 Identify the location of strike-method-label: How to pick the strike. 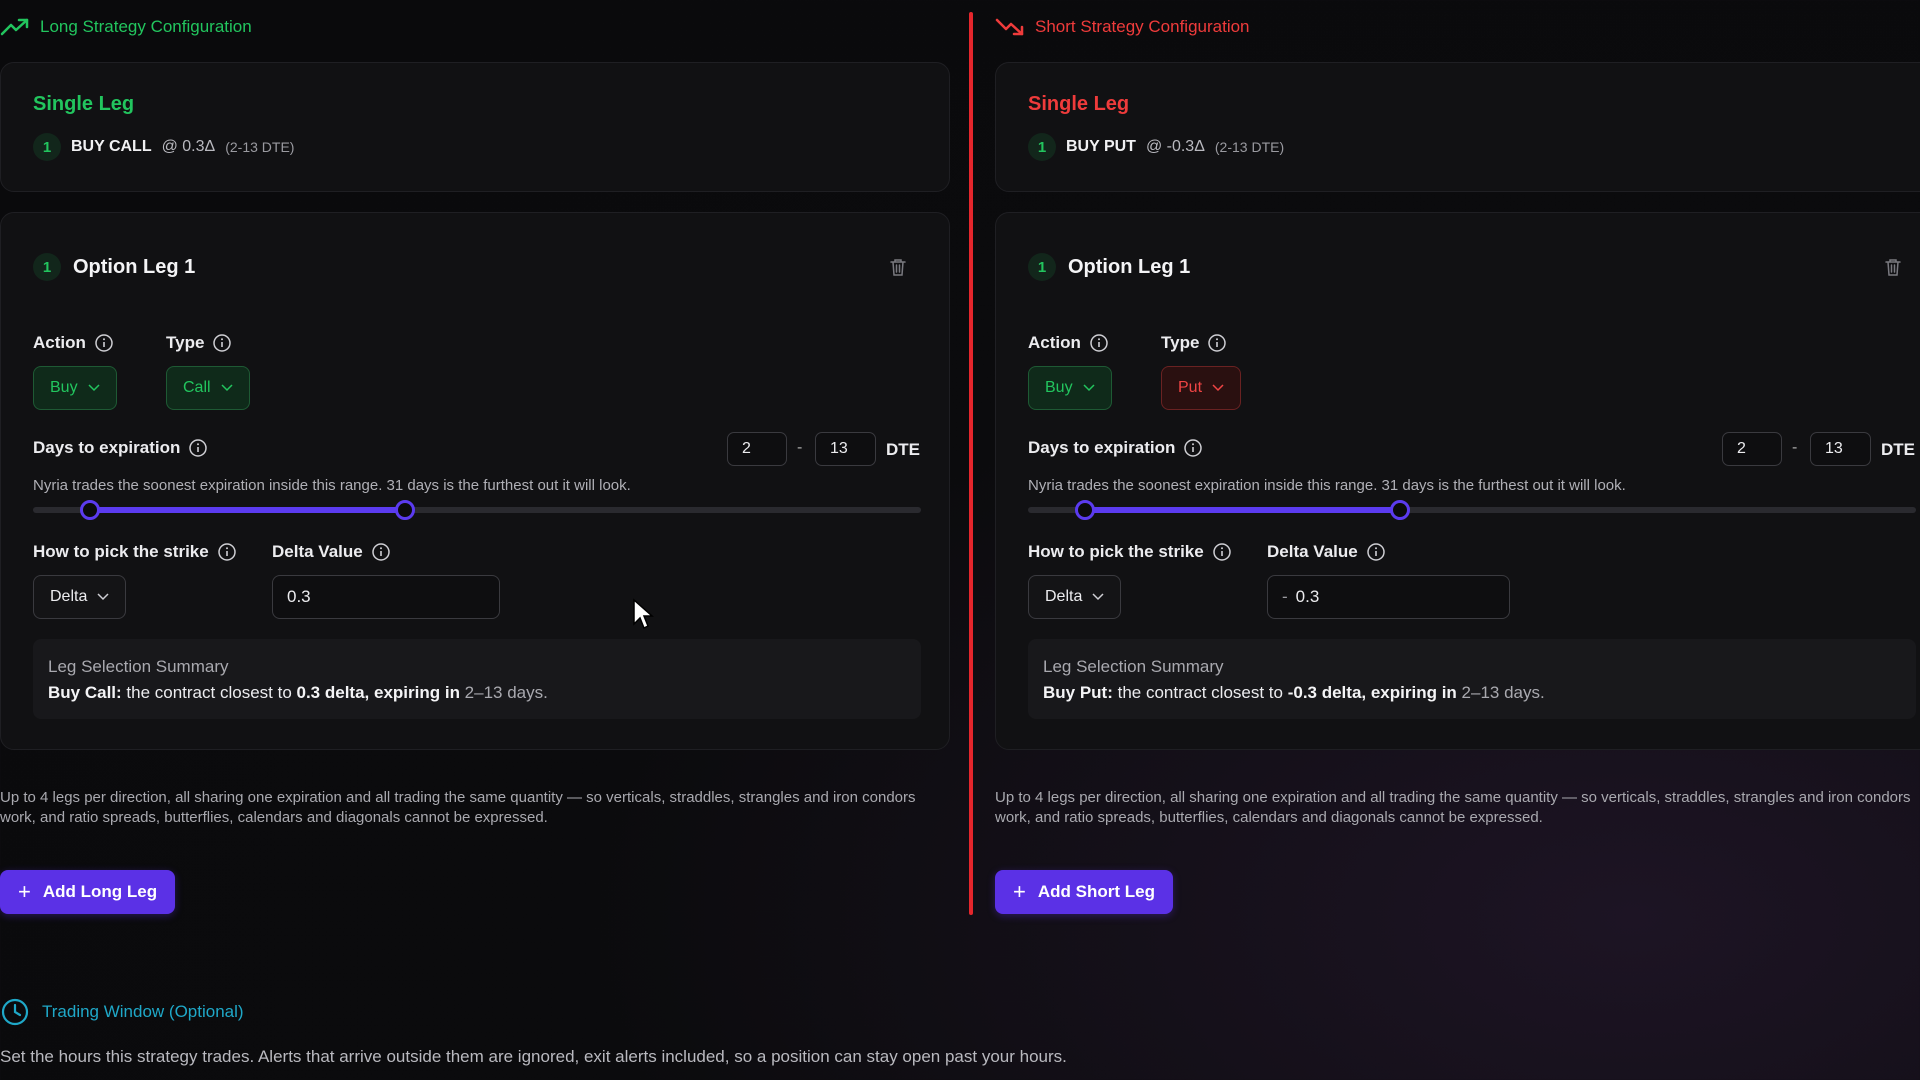
(135, 552).